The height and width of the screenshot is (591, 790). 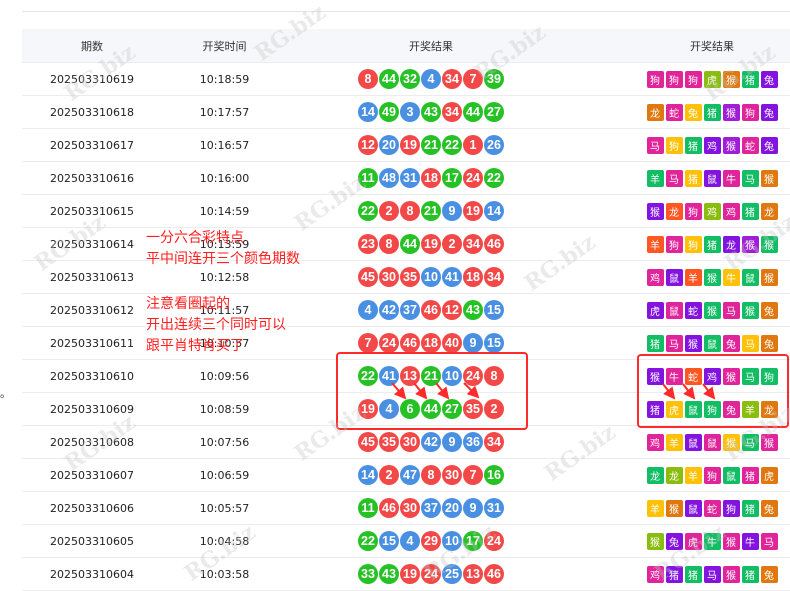 I want to click on number-ball: 48, so click(x=389, y=178).